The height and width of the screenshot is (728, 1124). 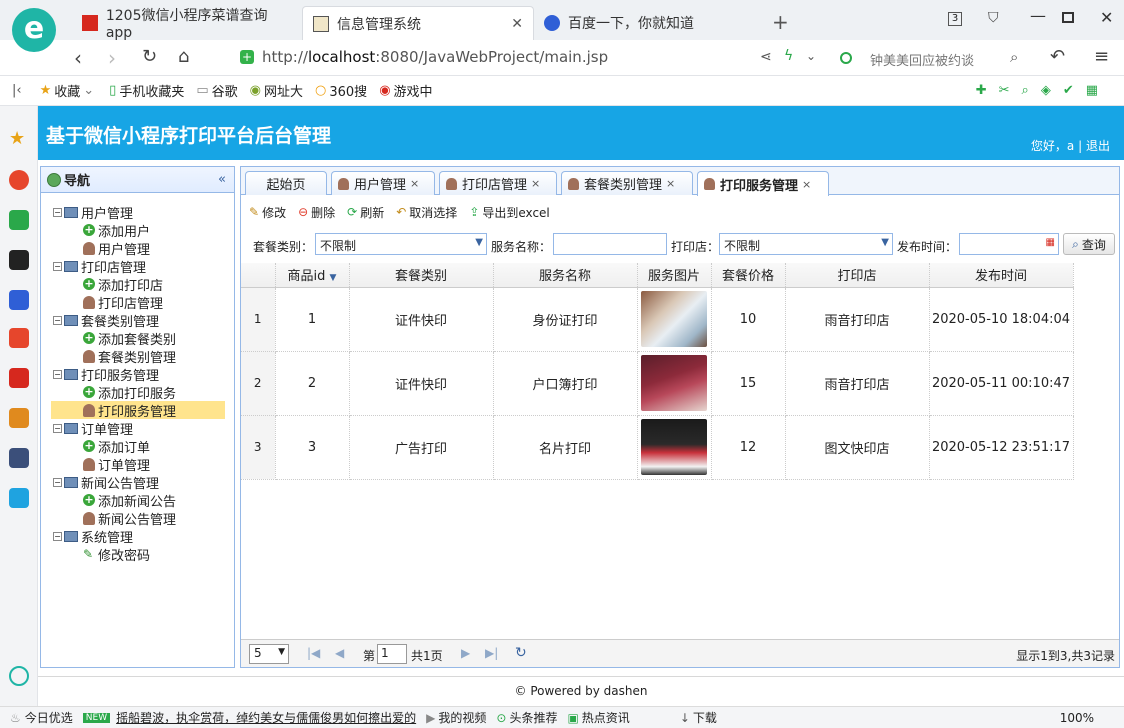 What do you see at coordinates (610, 244) in the screenshot?
I see `name-input` at bounding box center [610, 244].